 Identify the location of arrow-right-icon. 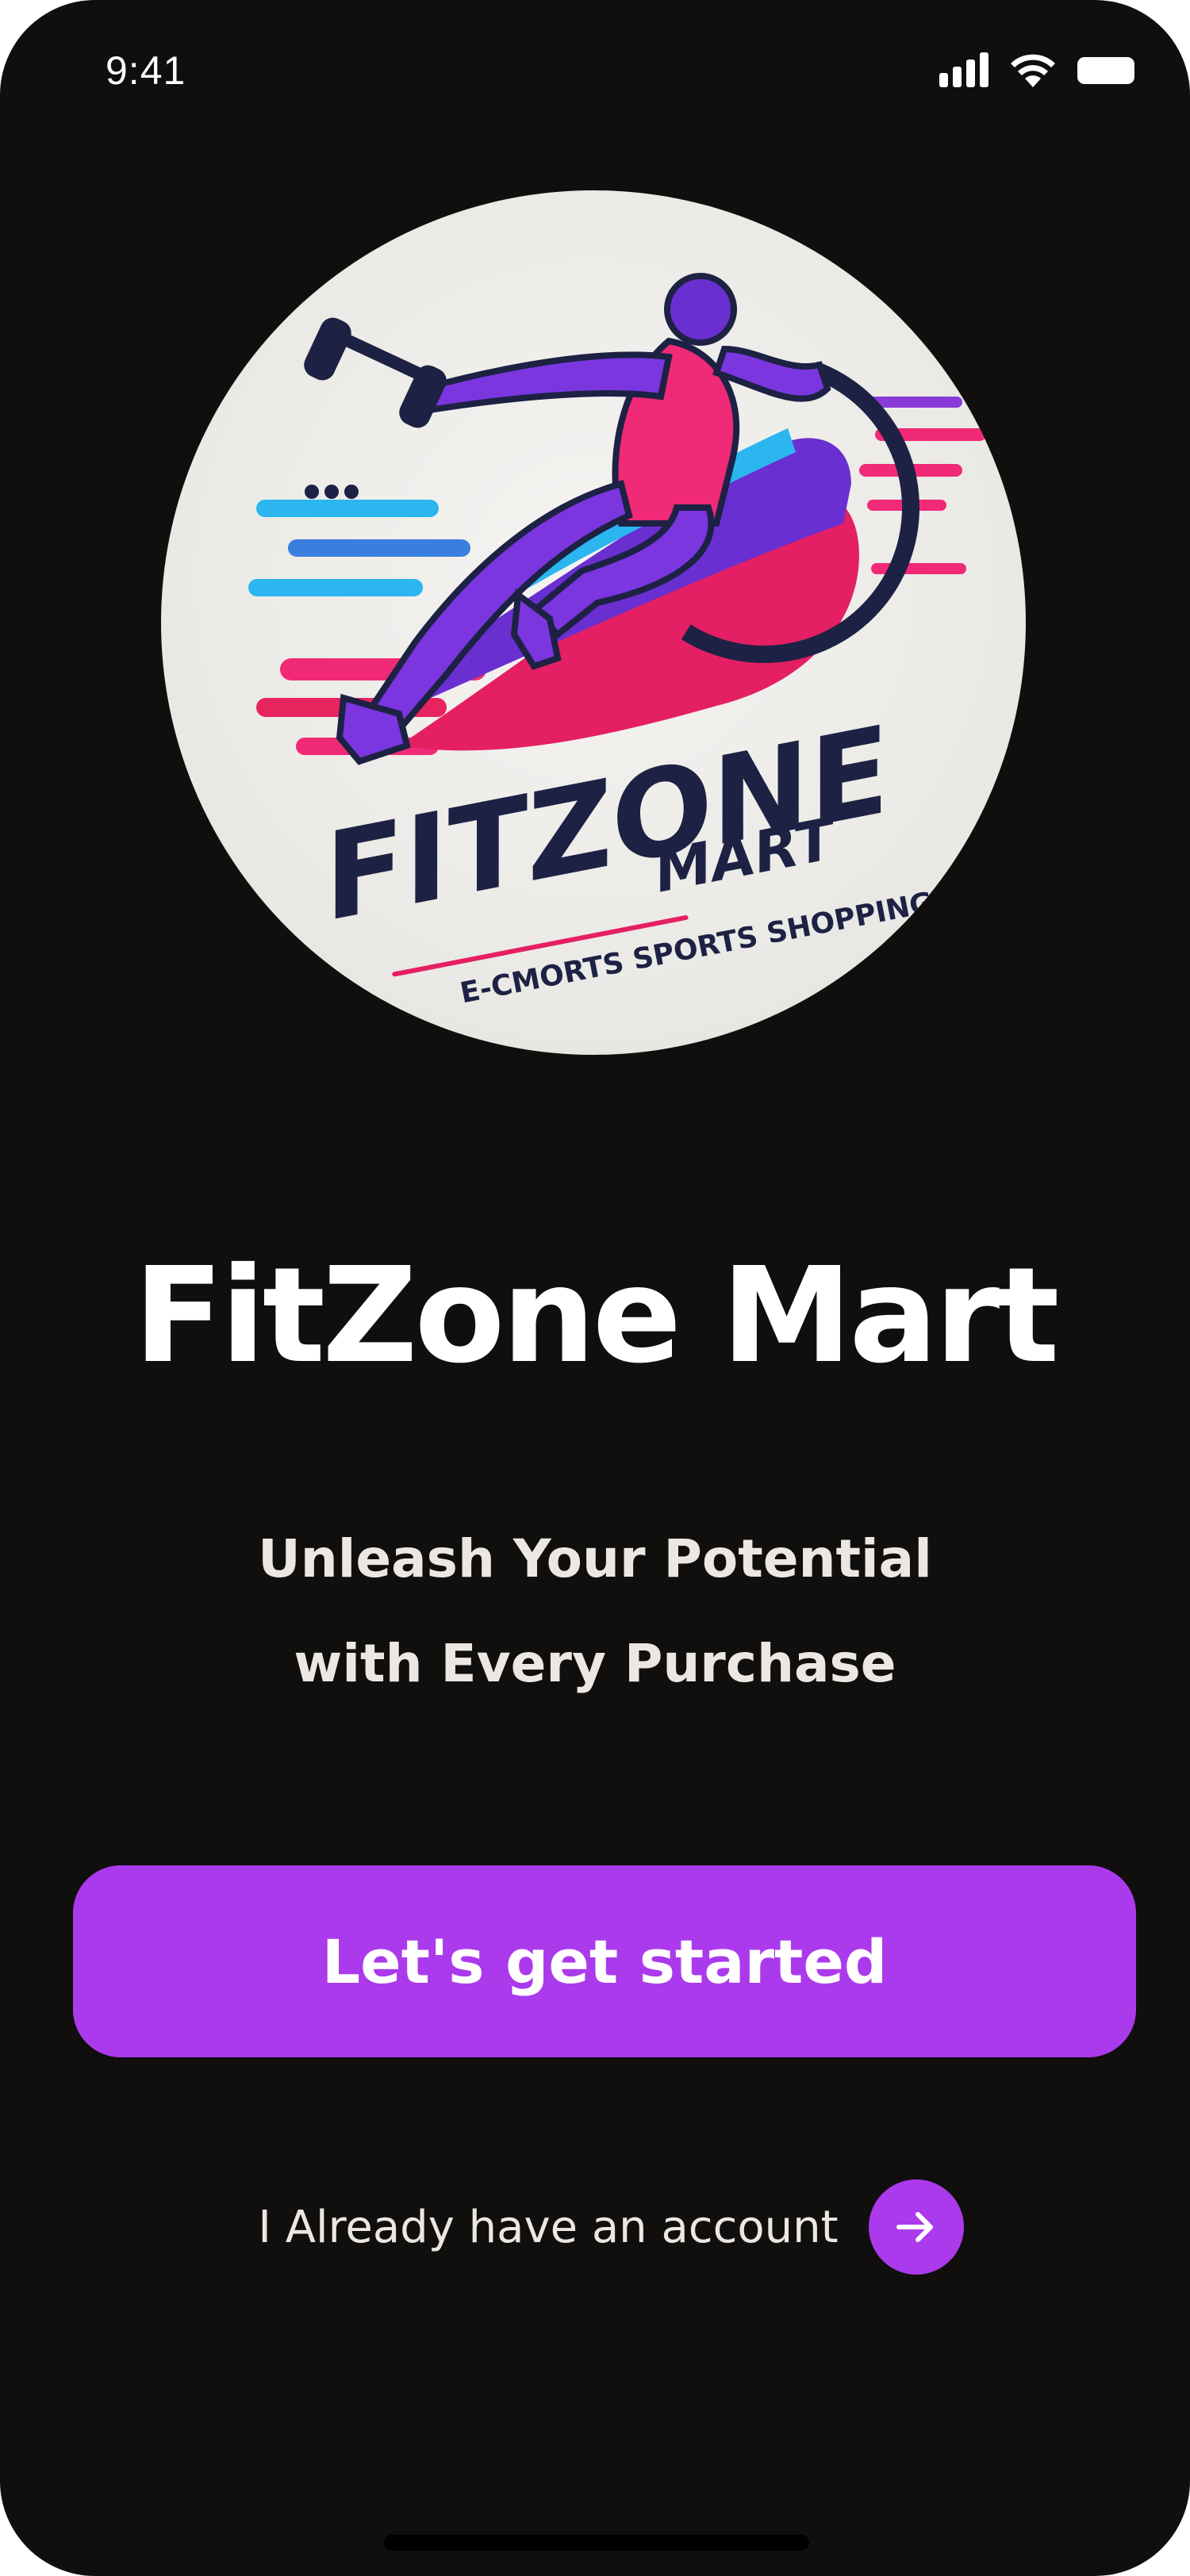
(914, 2227).